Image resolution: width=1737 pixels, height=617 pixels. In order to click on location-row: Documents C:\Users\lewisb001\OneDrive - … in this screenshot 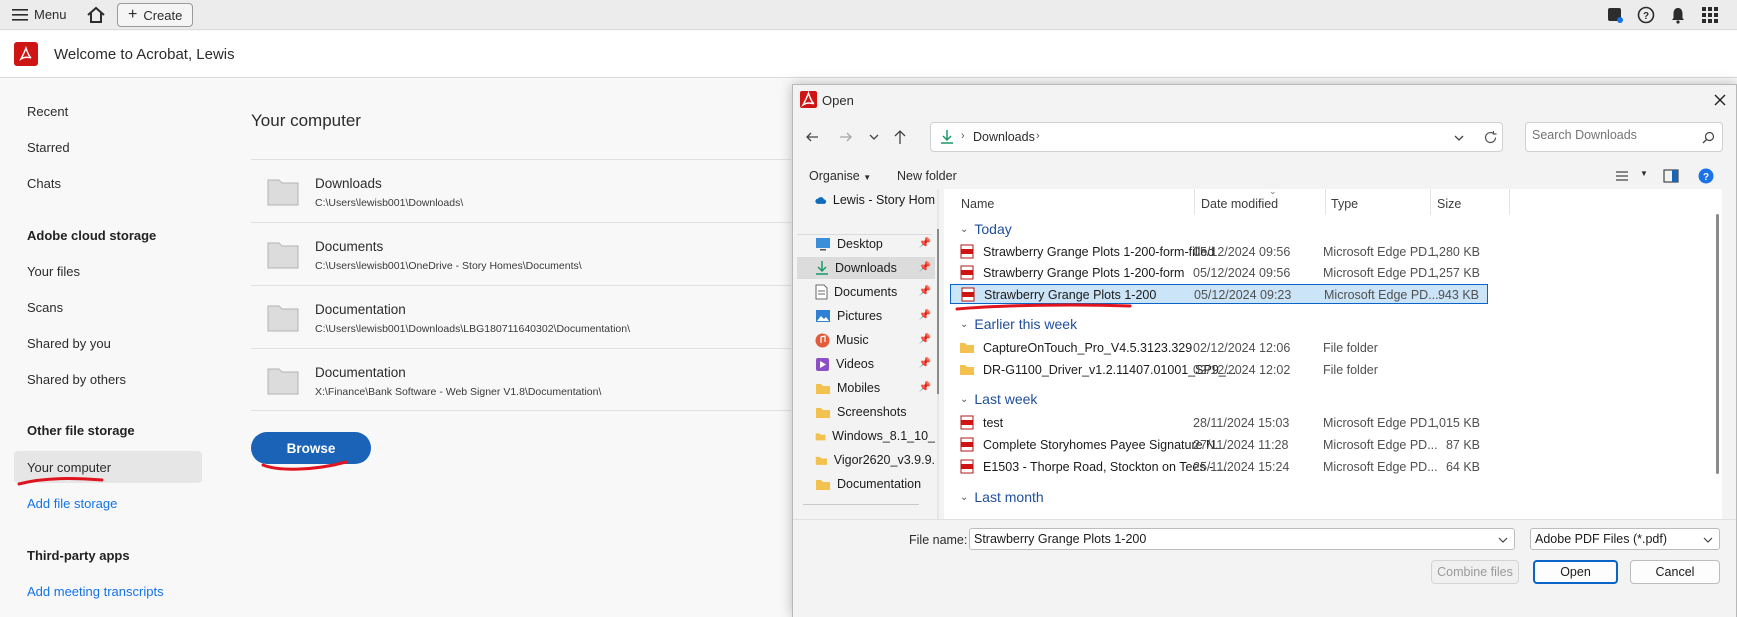, I will do `click(521, 253)`.